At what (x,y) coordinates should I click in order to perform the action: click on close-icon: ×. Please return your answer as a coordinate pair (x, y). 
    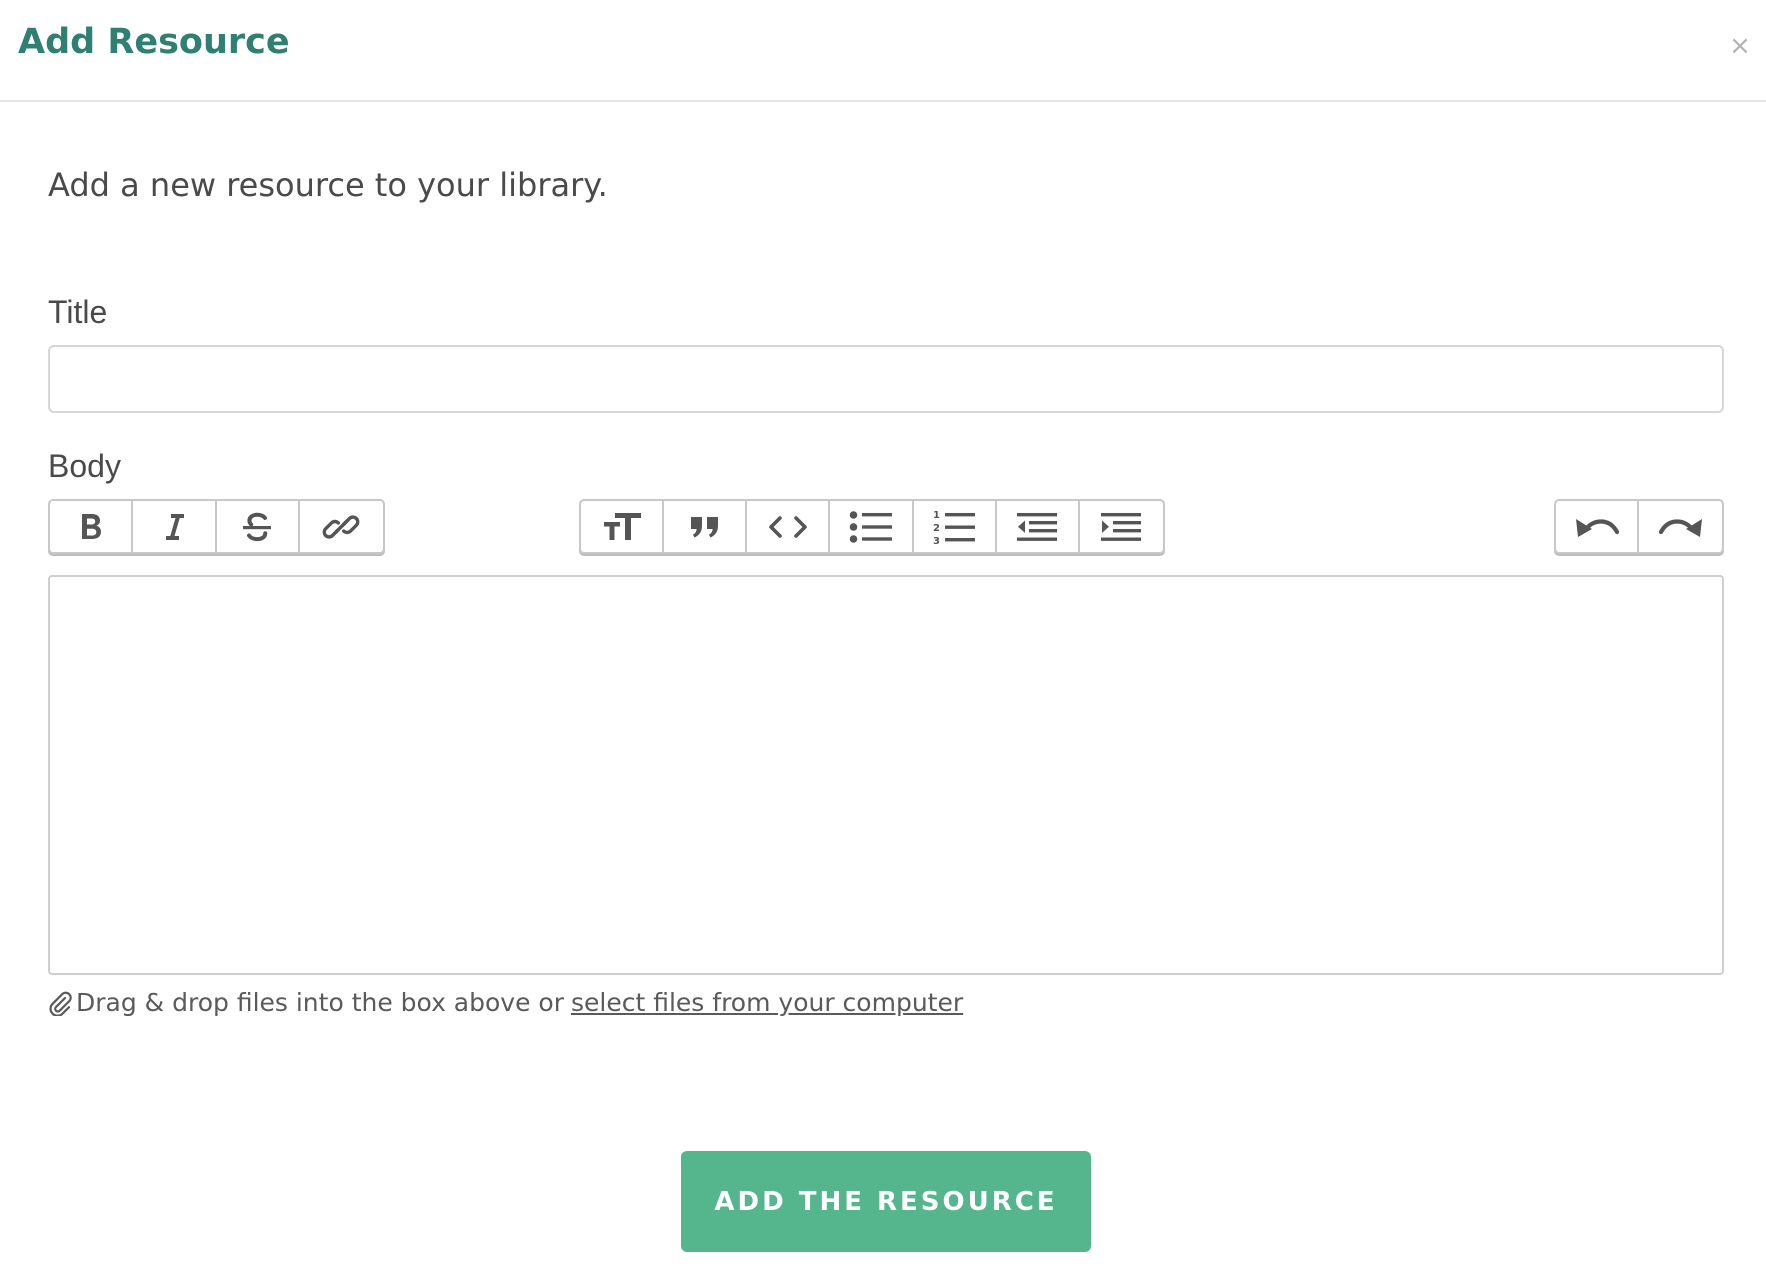
    Looking at the image, I should click on (1740, 46).